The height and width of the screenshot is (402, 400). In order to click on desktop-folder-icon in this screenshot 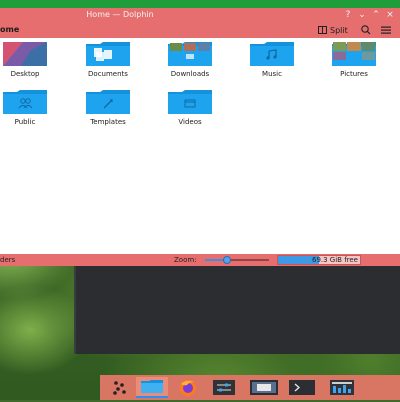, I will do `click(25, 54)`.